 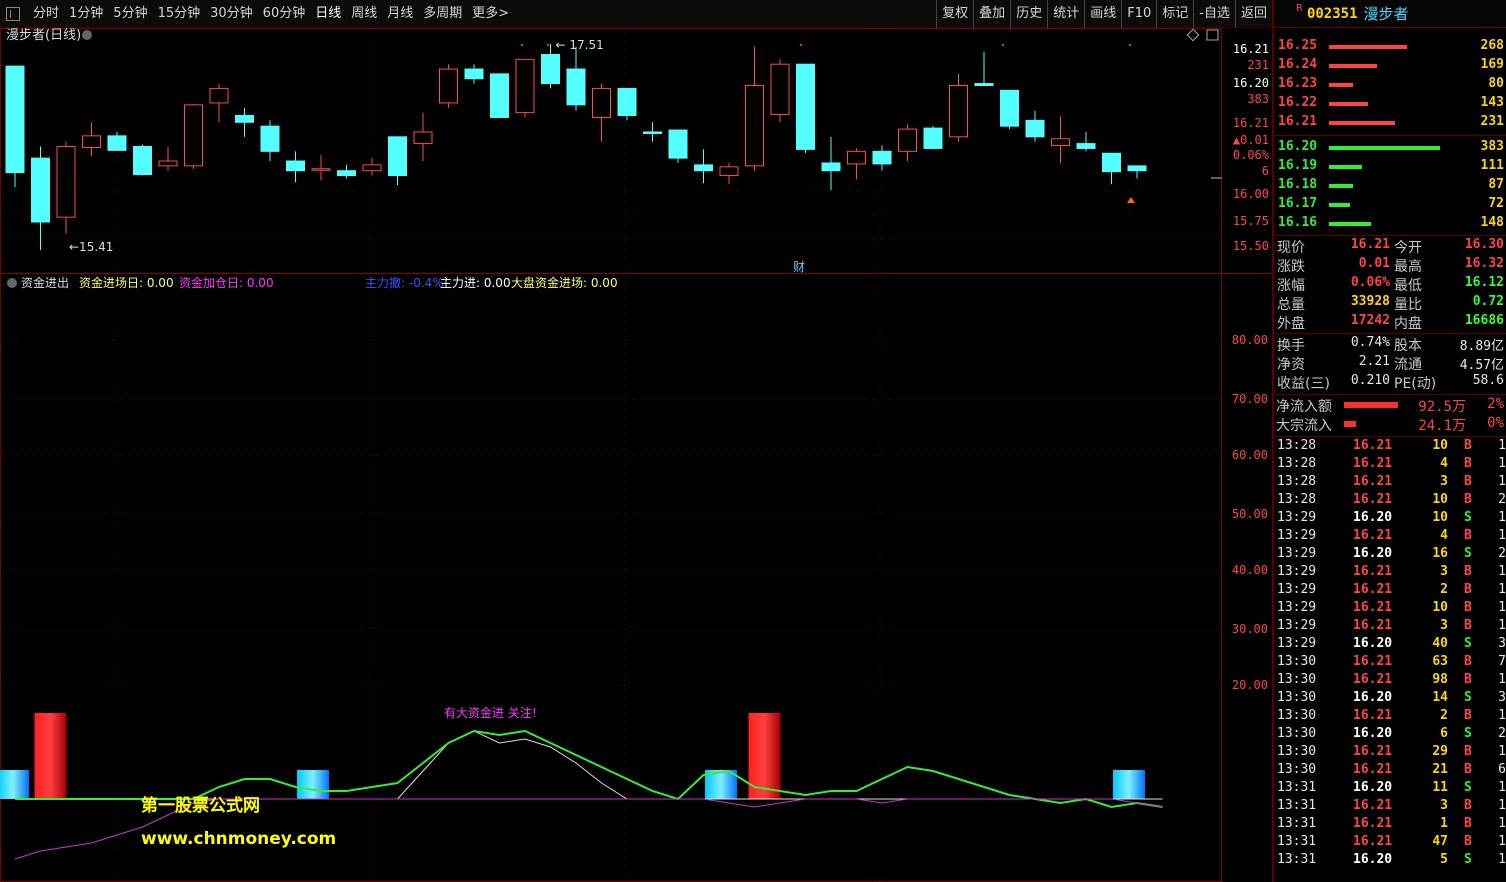 What do you see at coordinates (46, 14) in the screenshot?
I see `period-tab-0: 分时` at bounding box center [46, 14].